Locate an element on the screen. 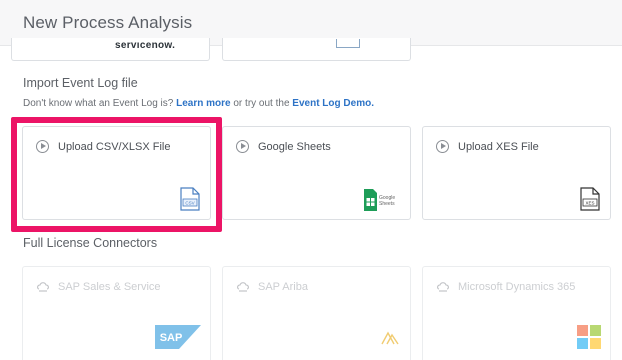 This screenshot has height=360, width=622. microsoft-dynamics-label: Microsoft Dynamics 365 is located at coordinates (517, 287).